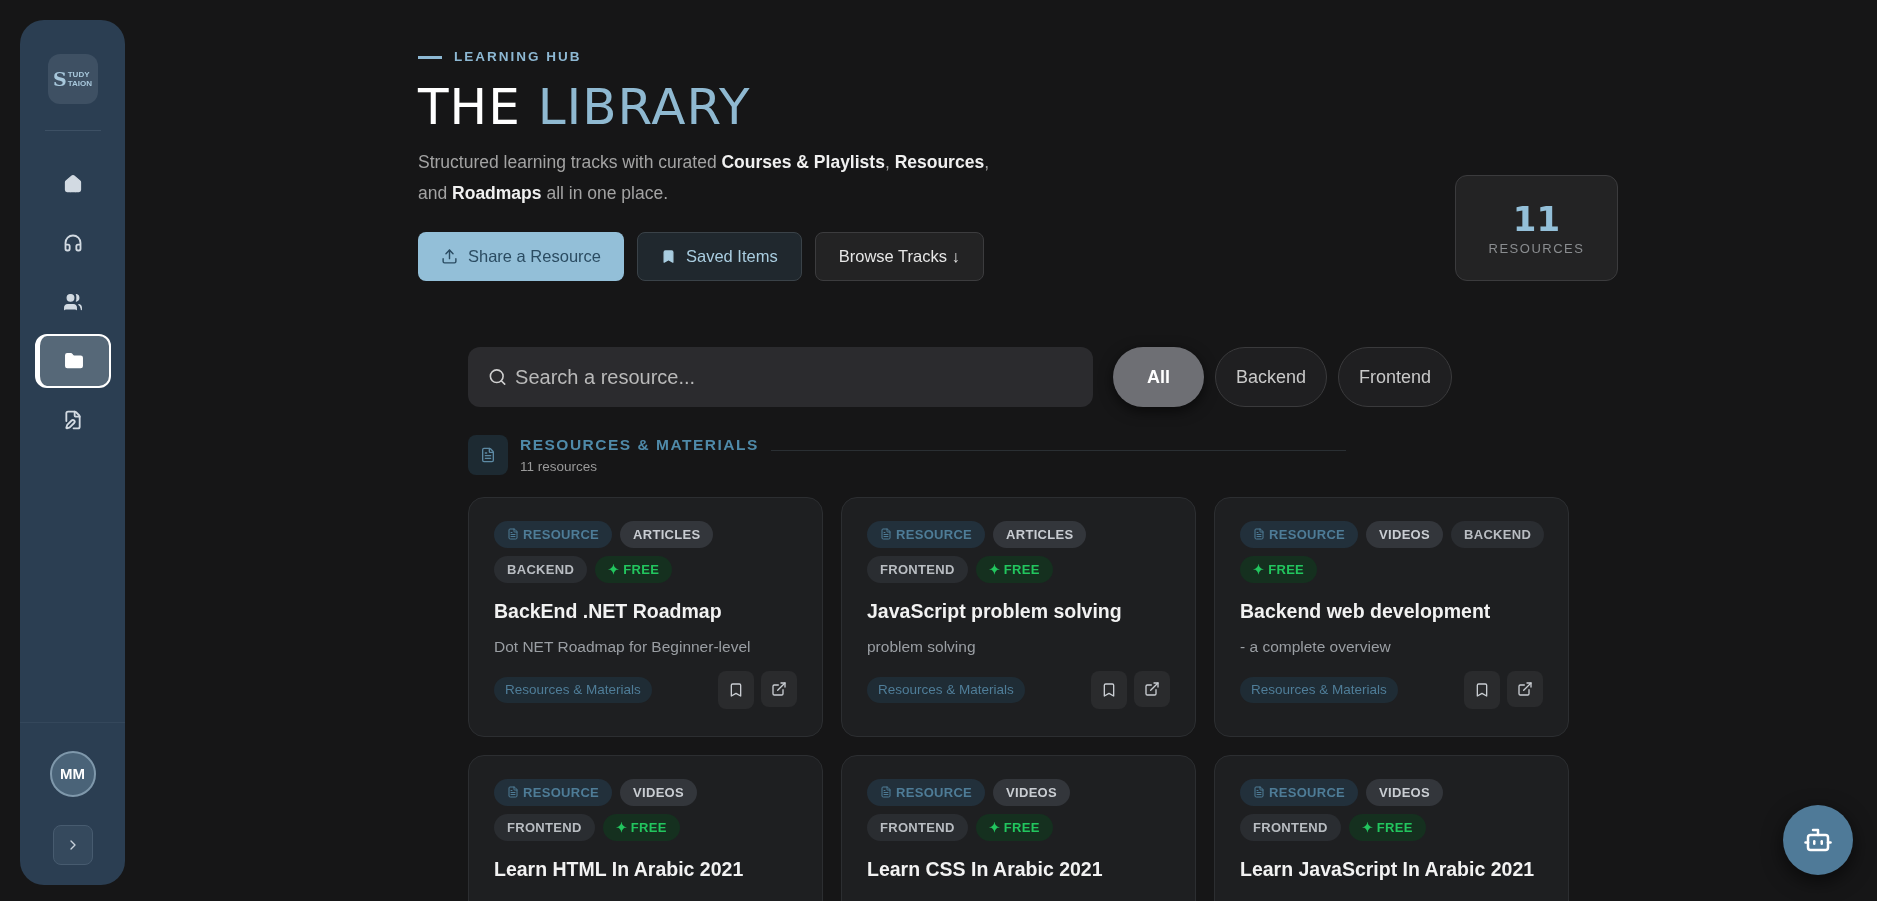 The width and height of the screenshot is (1877, 901). What do you see at coordinates (608, 611) in the screenshot?
I see `card-title: BackEnd .NET Roadmap` at bounding box center [608, 611].